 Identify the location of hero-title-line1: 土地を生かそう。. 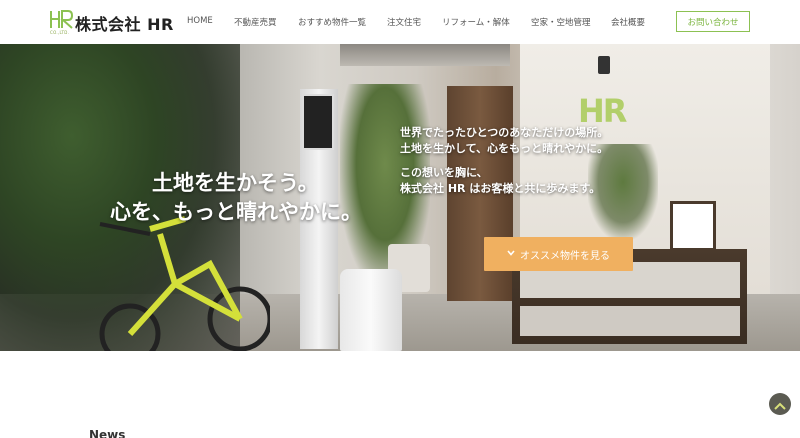
(235, 183).